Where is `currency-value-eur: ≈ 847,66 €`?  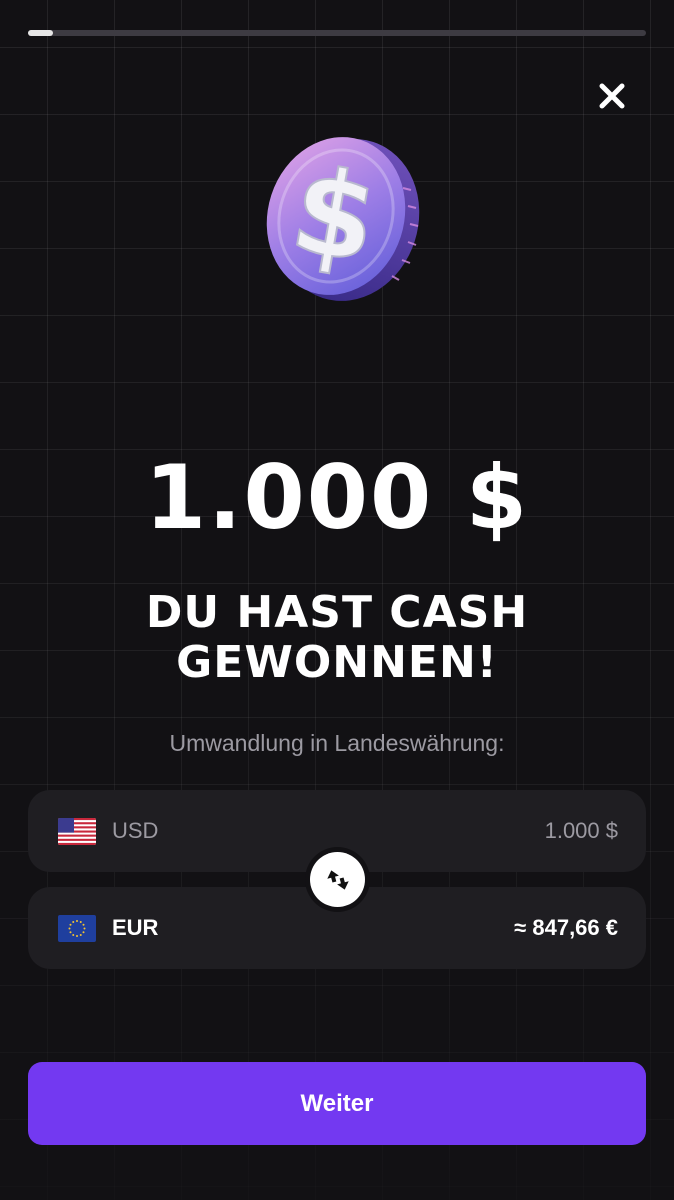
currency-value-eur: ≈ 847,66 € is located at coordinates (566, 927).